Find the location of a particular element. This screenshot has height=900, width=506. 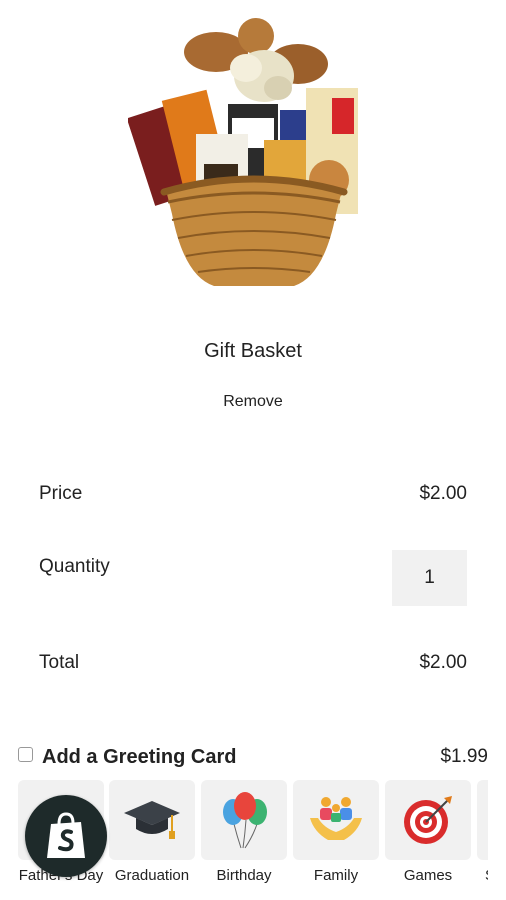

remove-link: Remove is located at coordinates (253, 402).